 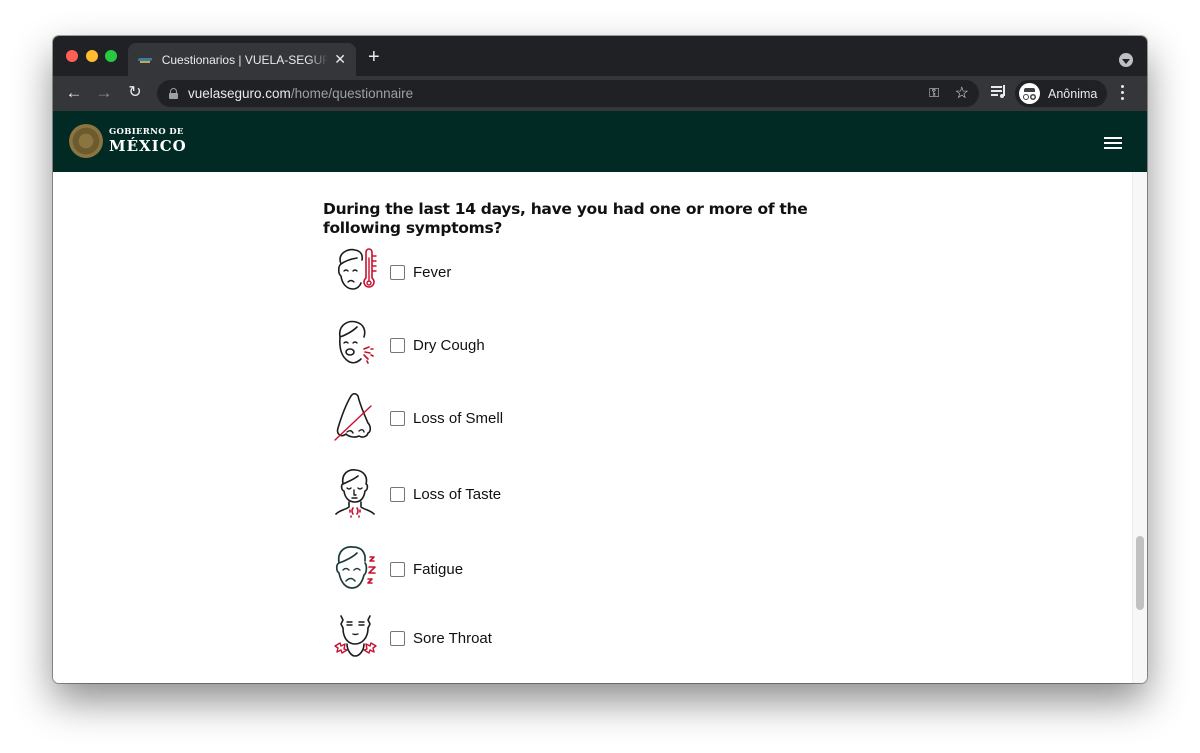 I want to click on scrollbar-thumb, so click(x=1140, y=573).